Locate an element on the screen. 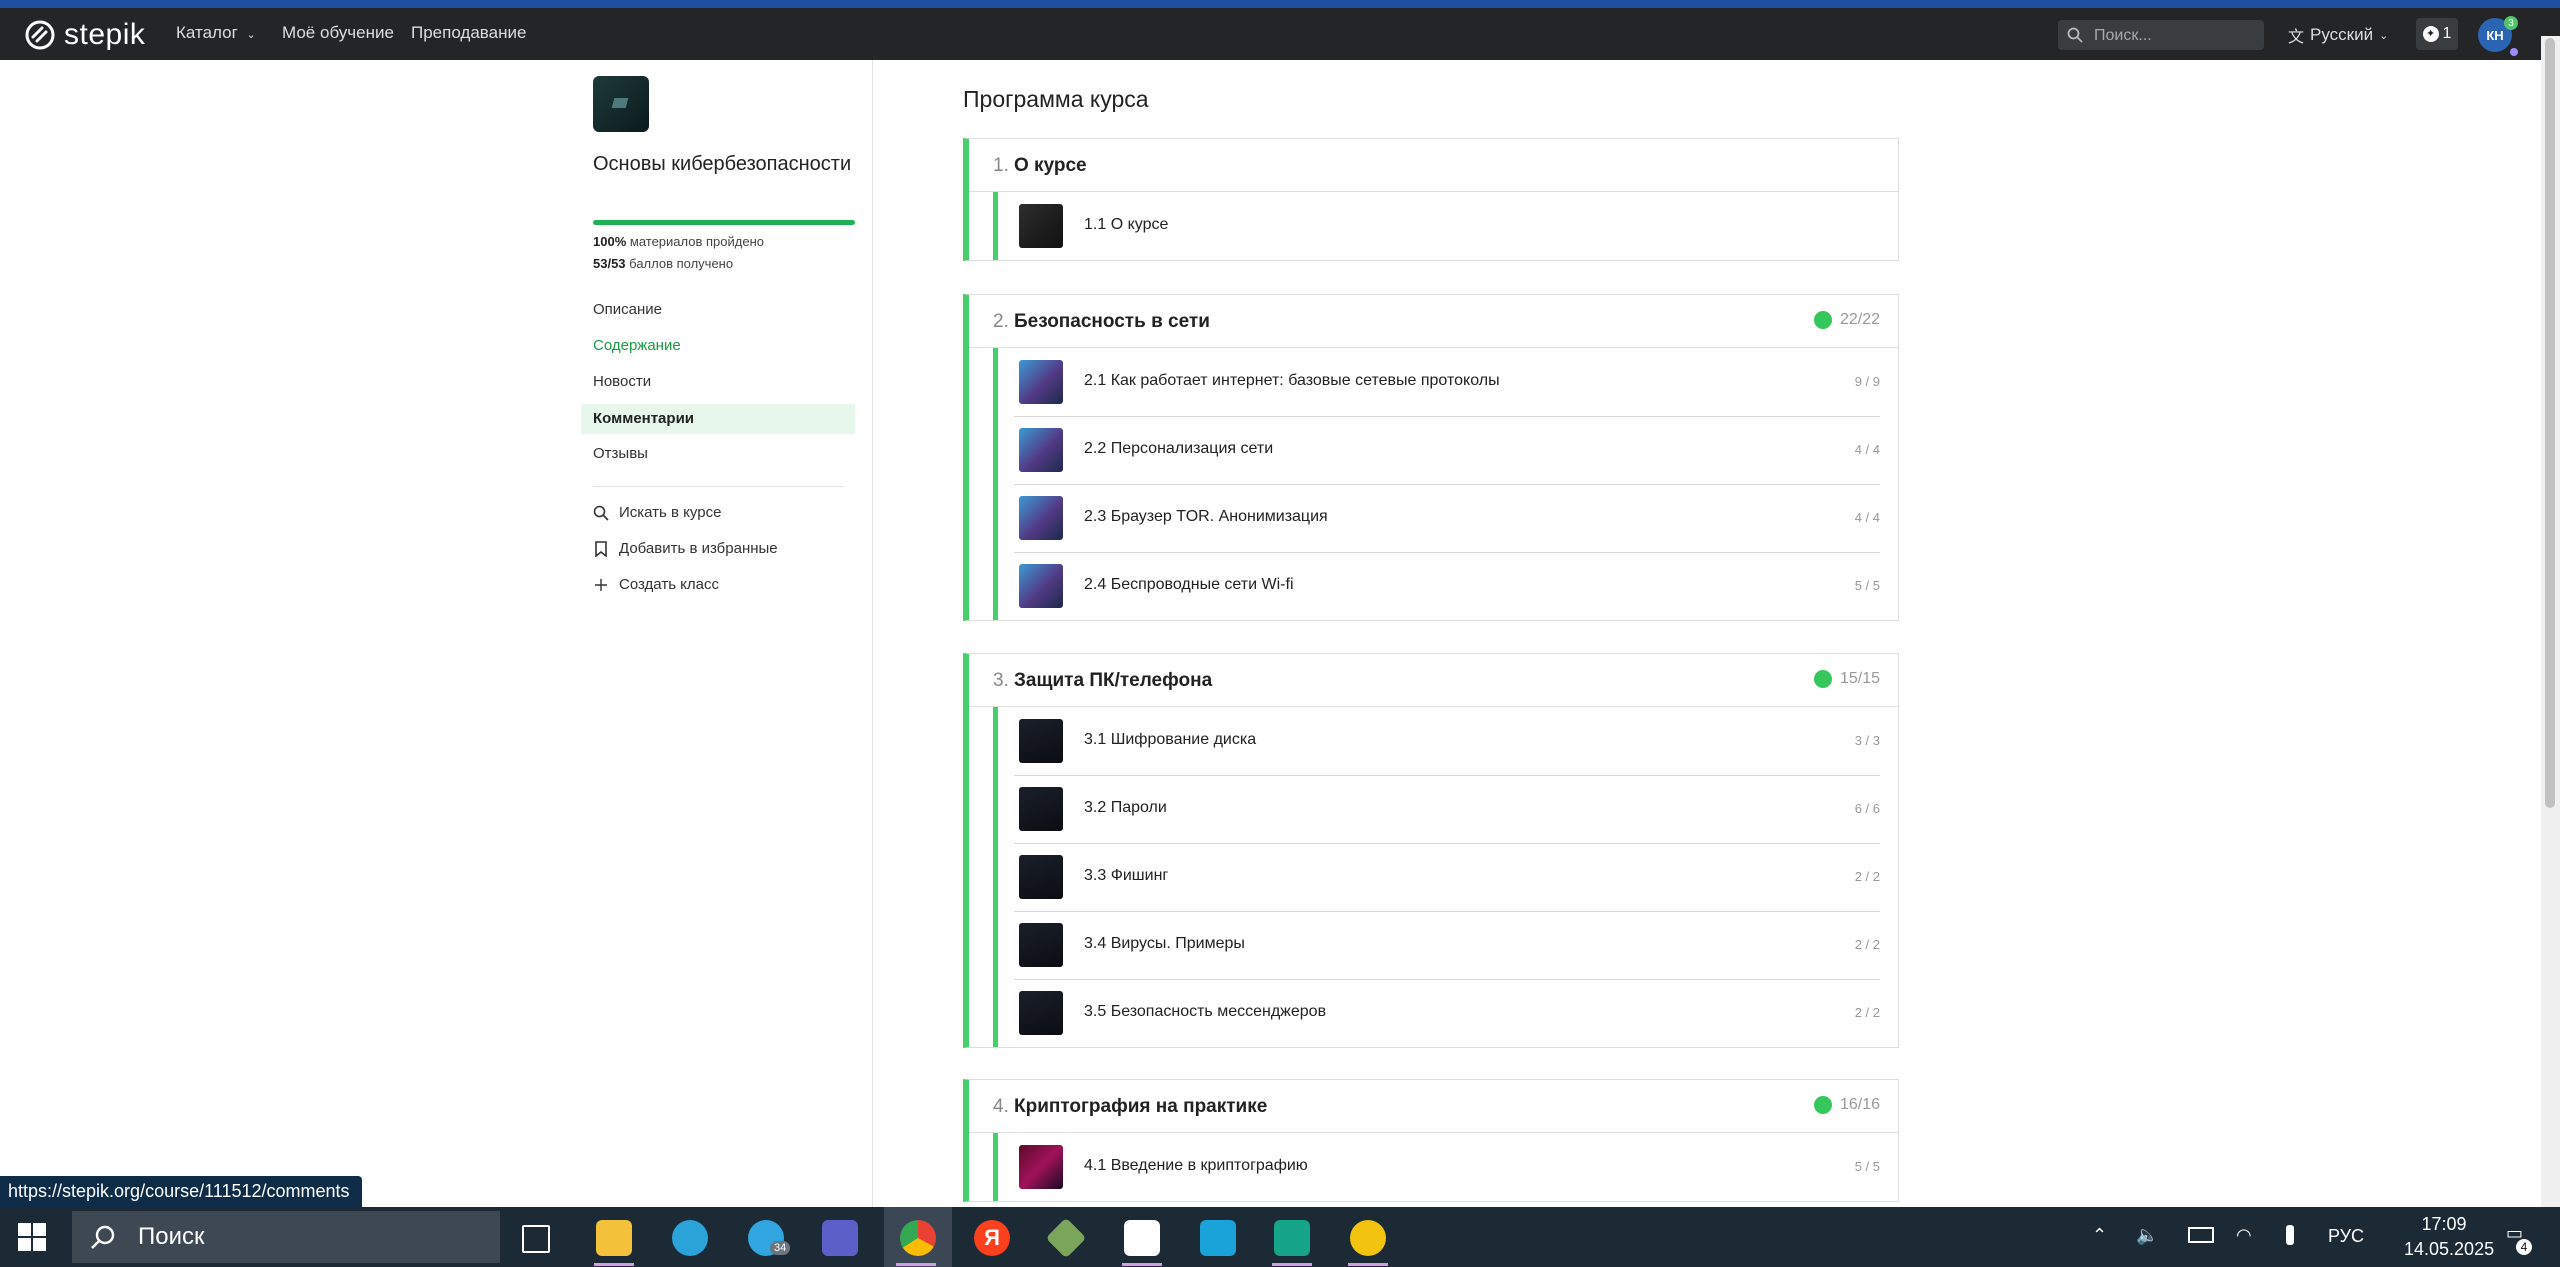  wifi-icon: ◠ is located at coordinates (2244, 1235).